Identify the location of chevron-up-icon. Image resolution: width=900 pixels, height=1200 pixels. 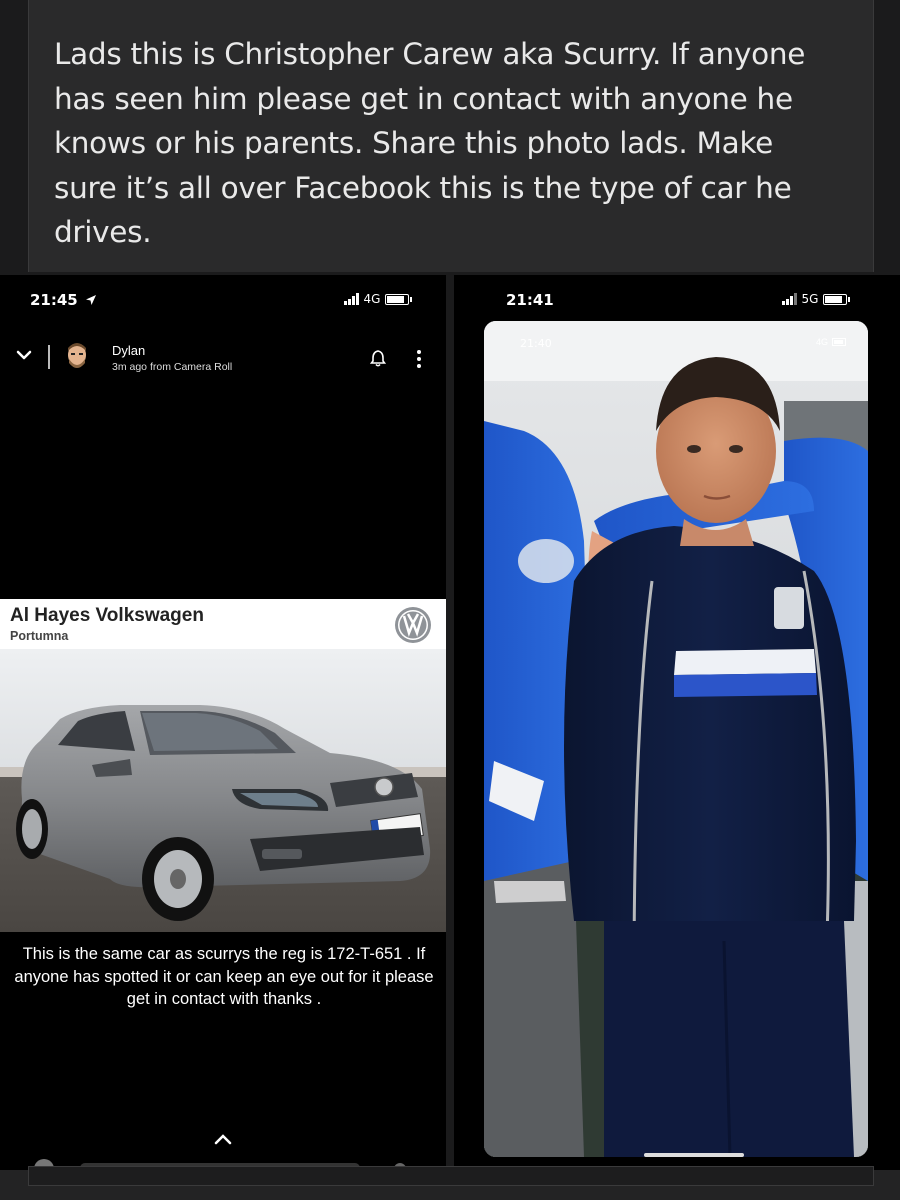
(223, 1139).